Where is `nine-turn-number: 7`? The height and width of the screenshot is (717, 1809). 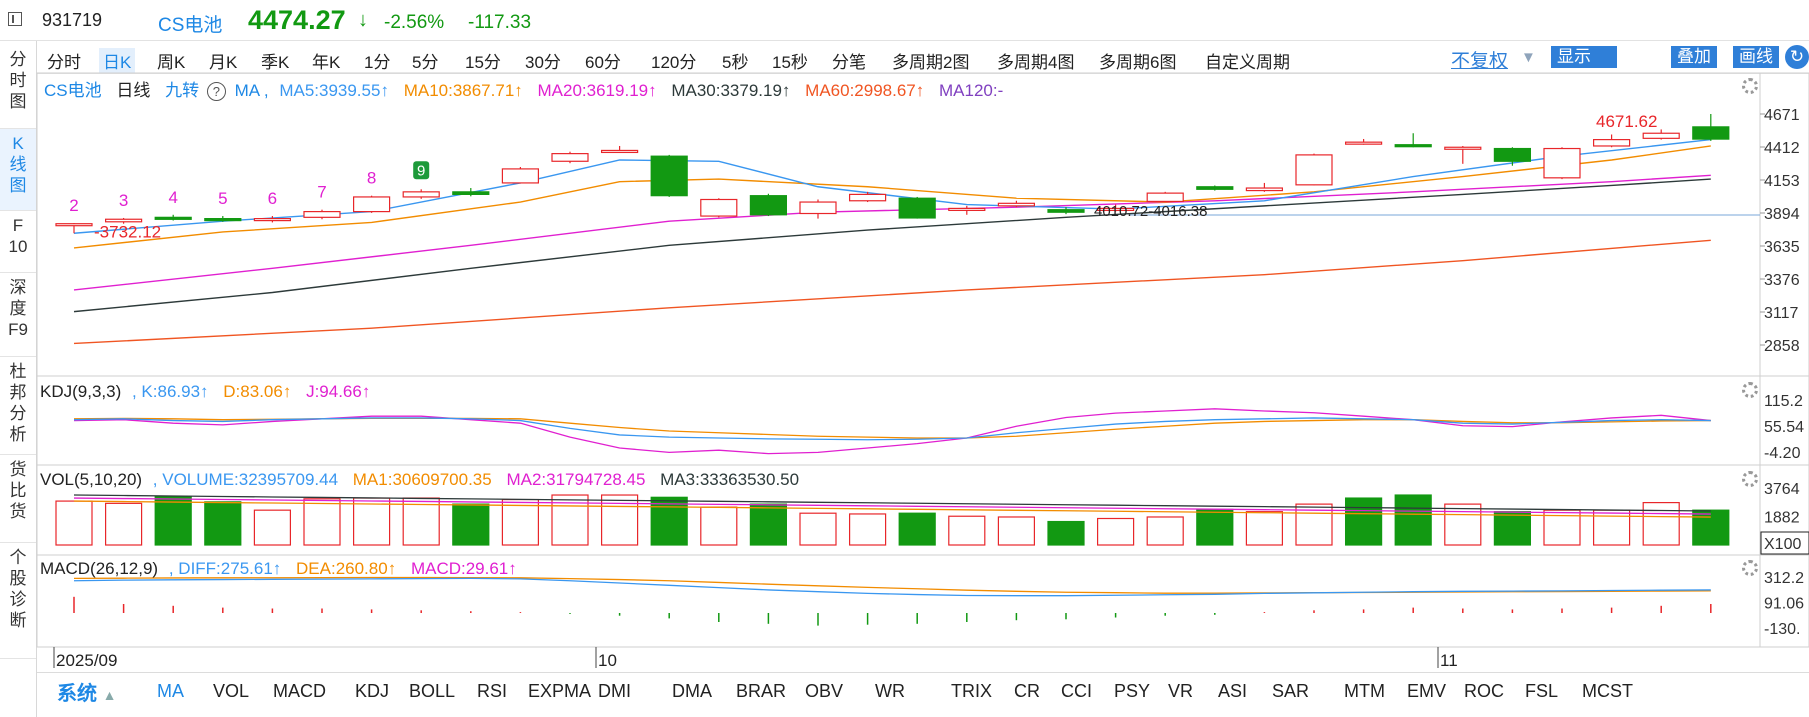
nine-turn-number: 7 is located at coordinates (321, 192).